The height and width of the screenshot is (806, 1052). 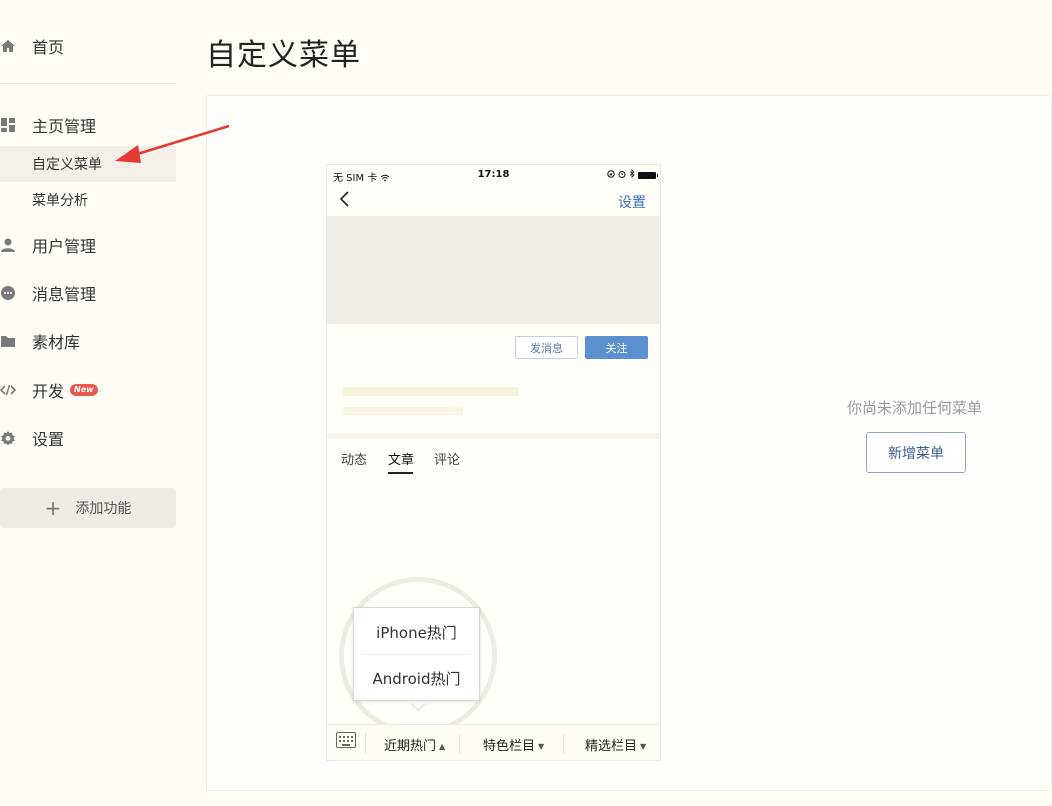 I want to click on add-function-button: + 添加功能, so click(x=88, y=508).